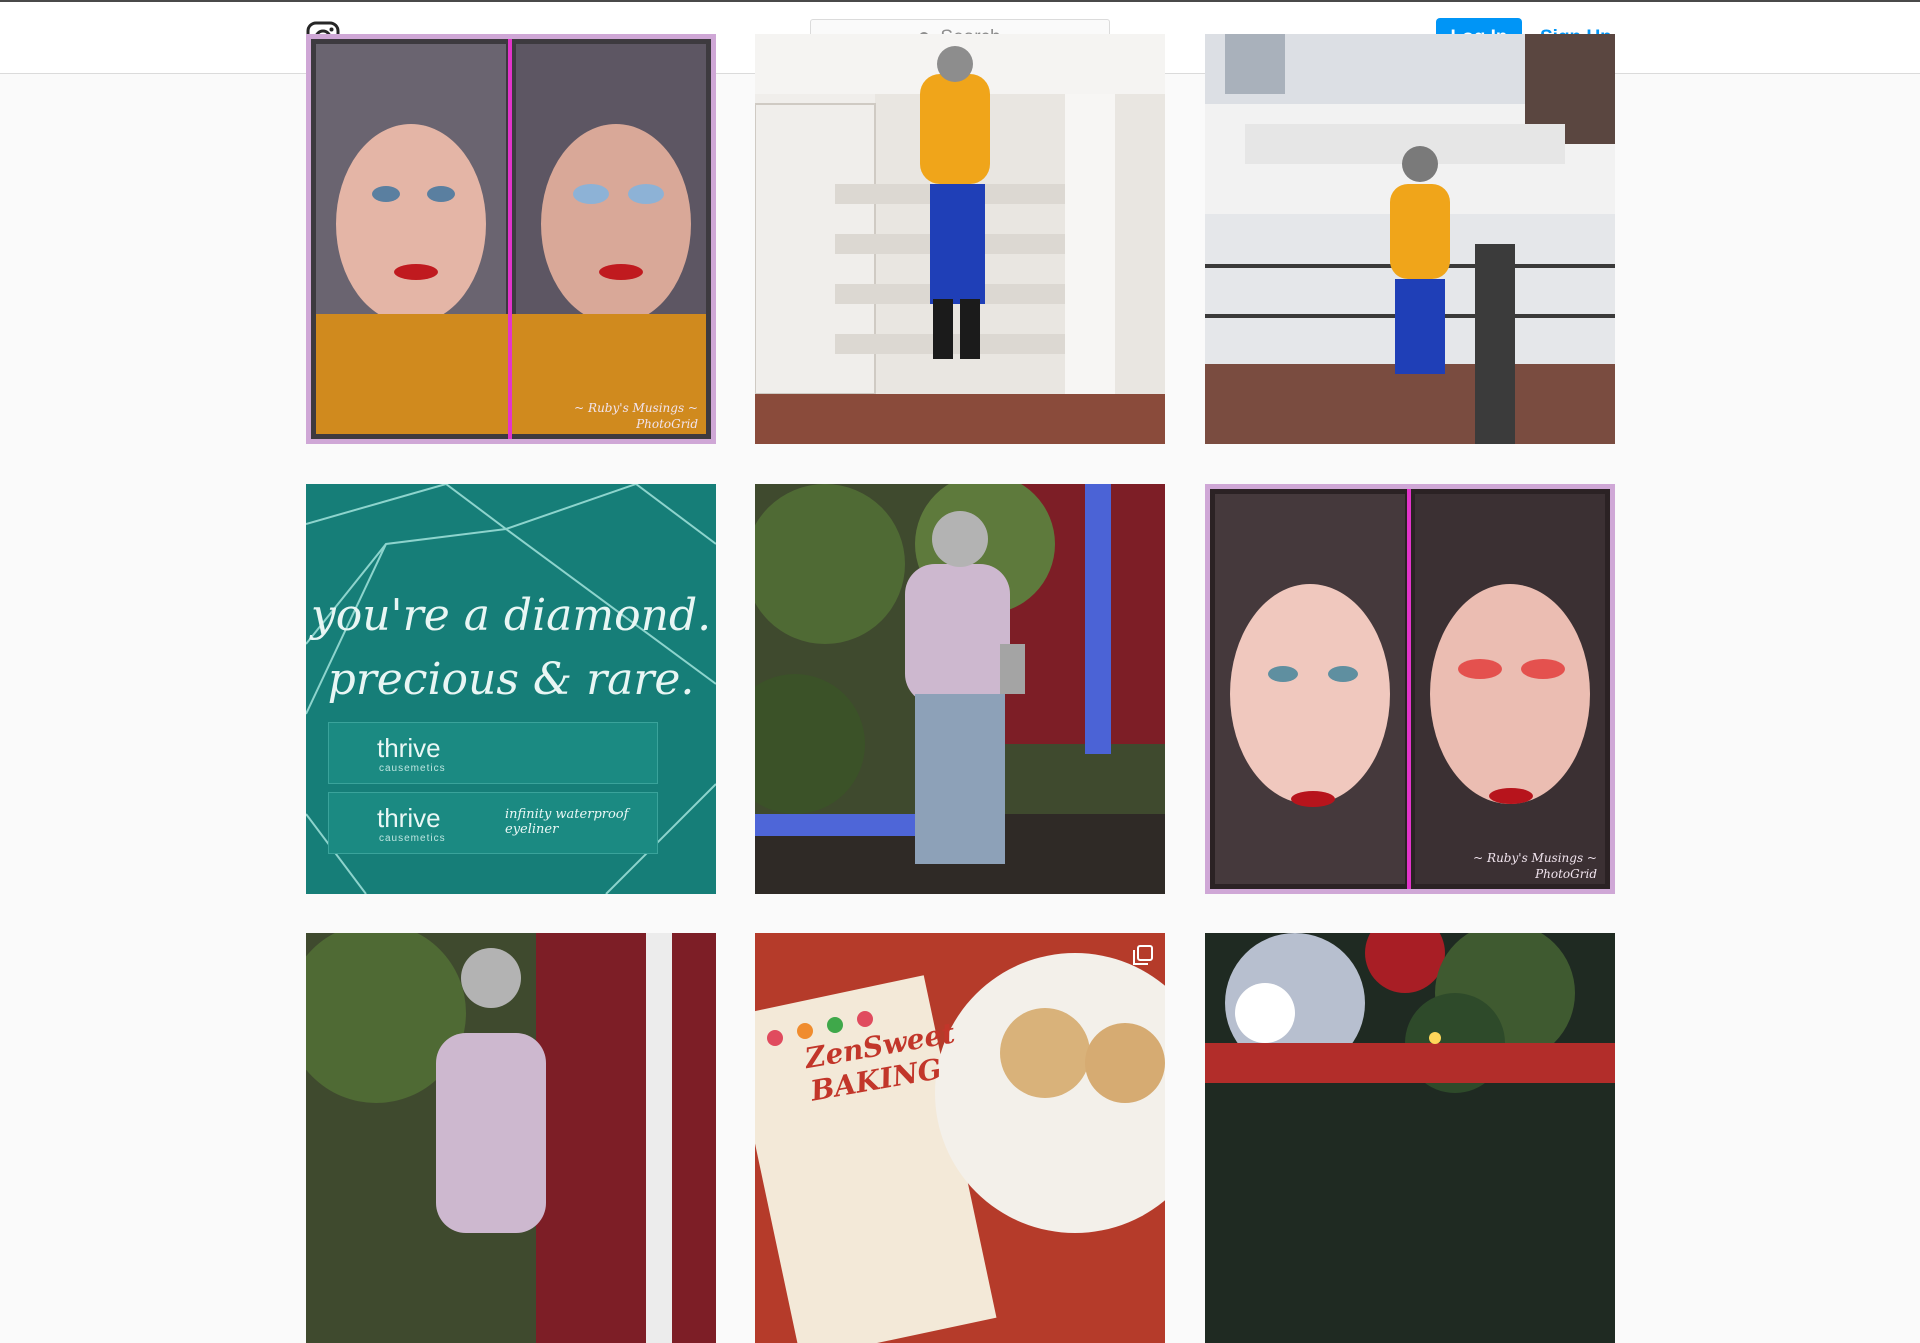 This screenshot has width=1920, height=1343. What do you see at coordinates (1143, 955) in the screenshot?
I see `multiple-photos-icon` at bounding box center [1143, 955].